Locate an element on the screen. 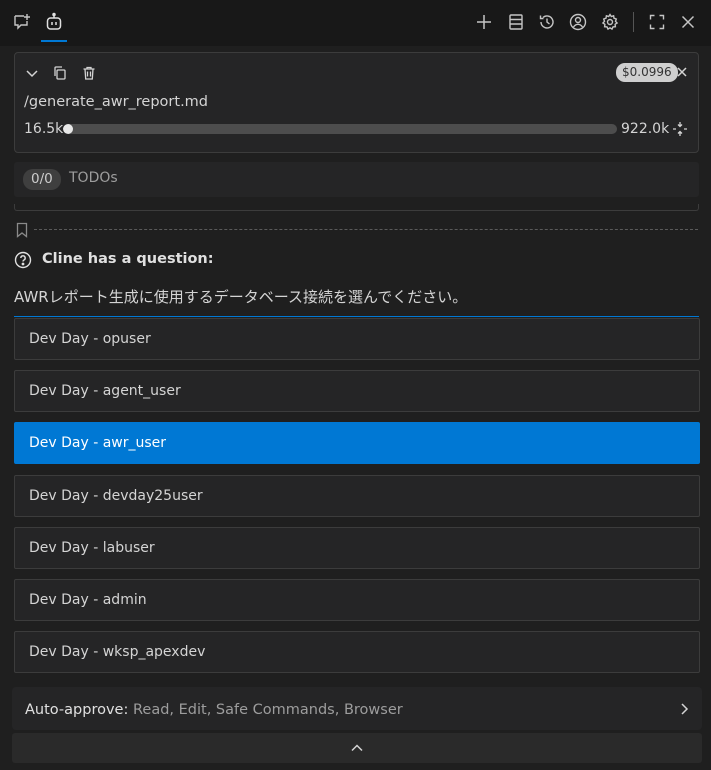 The height and width of the screenshot is (770, 711). option-button: Dev Day - devday25user is located at coordinates (357, 496).